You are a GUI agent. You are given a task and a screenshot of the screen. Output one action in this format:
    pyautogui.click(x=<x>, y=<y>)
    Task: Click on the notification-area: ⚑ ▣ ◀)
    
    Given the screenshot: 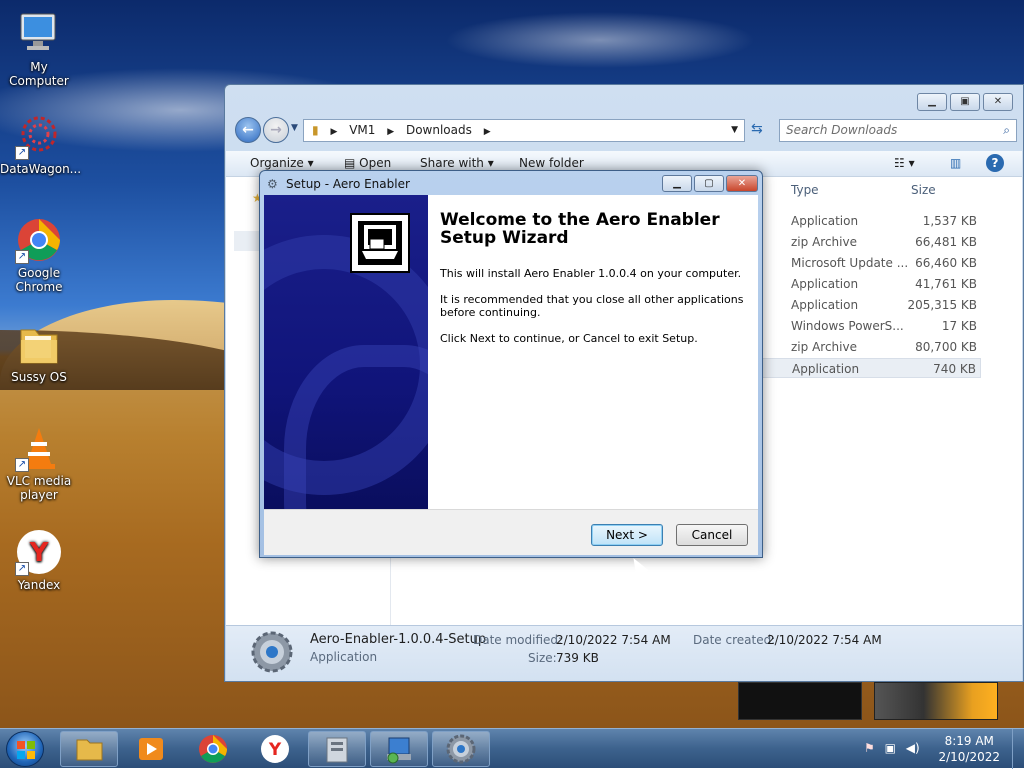 What is the action you would take?
    pyautogui.click(x=892, y=748)
    